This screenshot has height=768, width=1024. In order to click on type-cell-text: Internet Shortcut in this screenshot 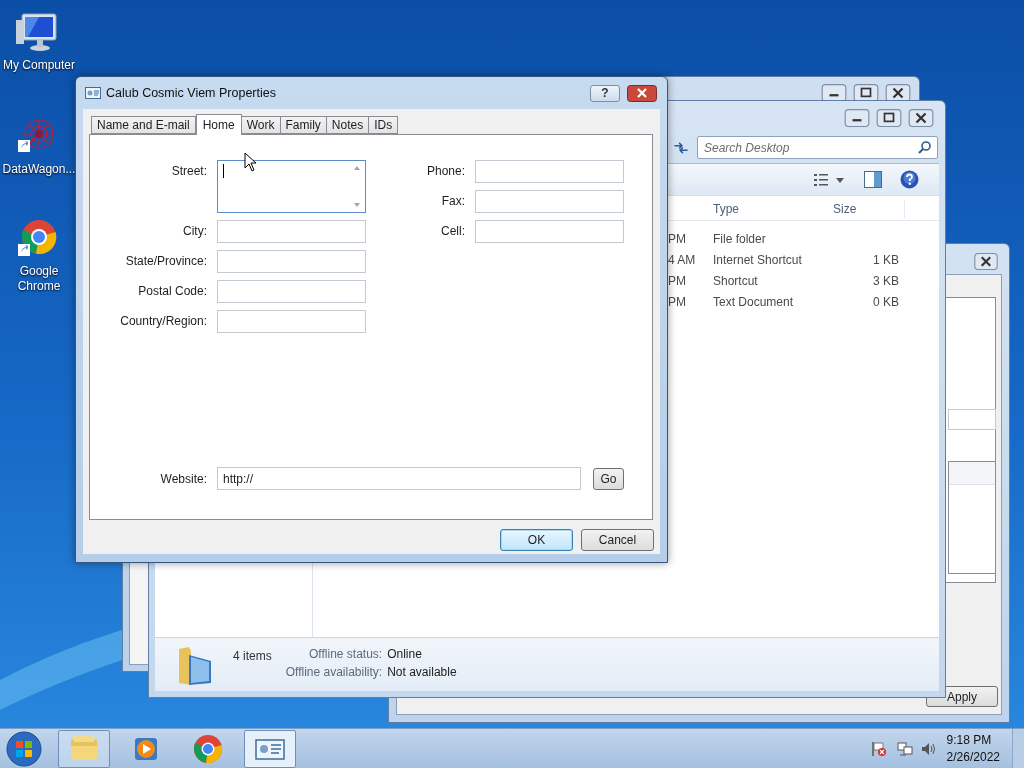, I will do `click(757, 260)`.